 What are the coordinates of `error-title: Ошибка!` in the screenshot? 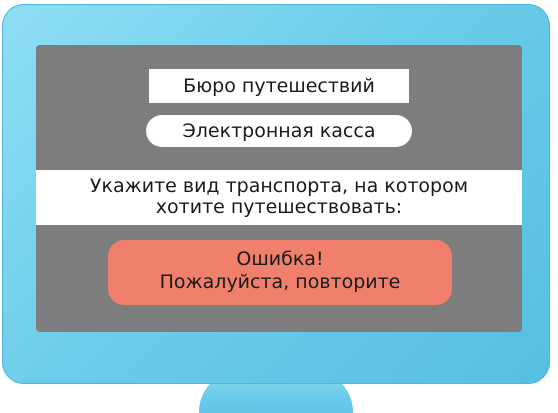 It's located at (280, 259).